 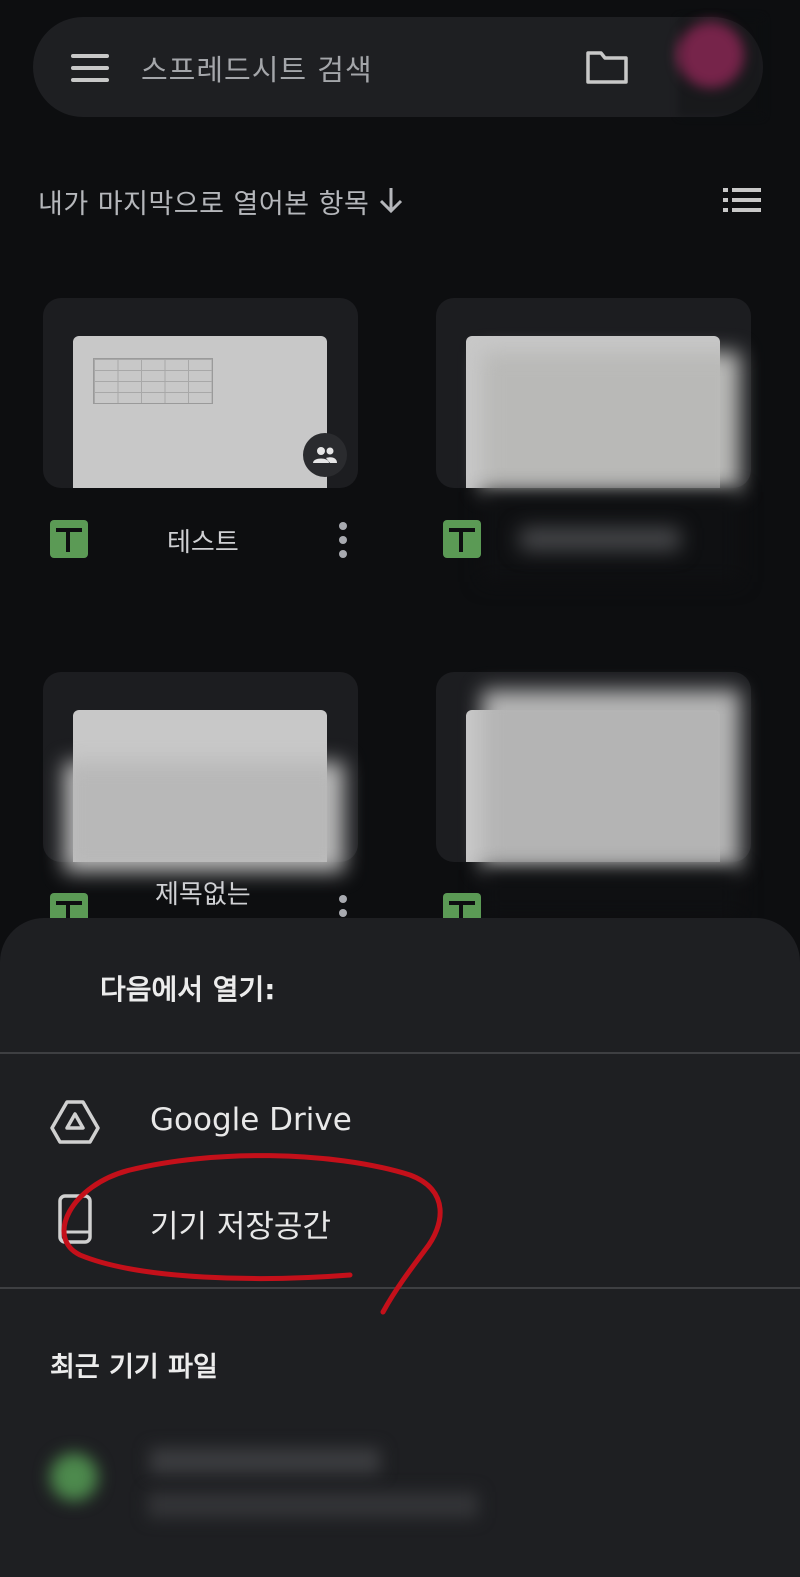 I want to click on search-bar: 스프레드시트 검색, so click(x=398, y=67).